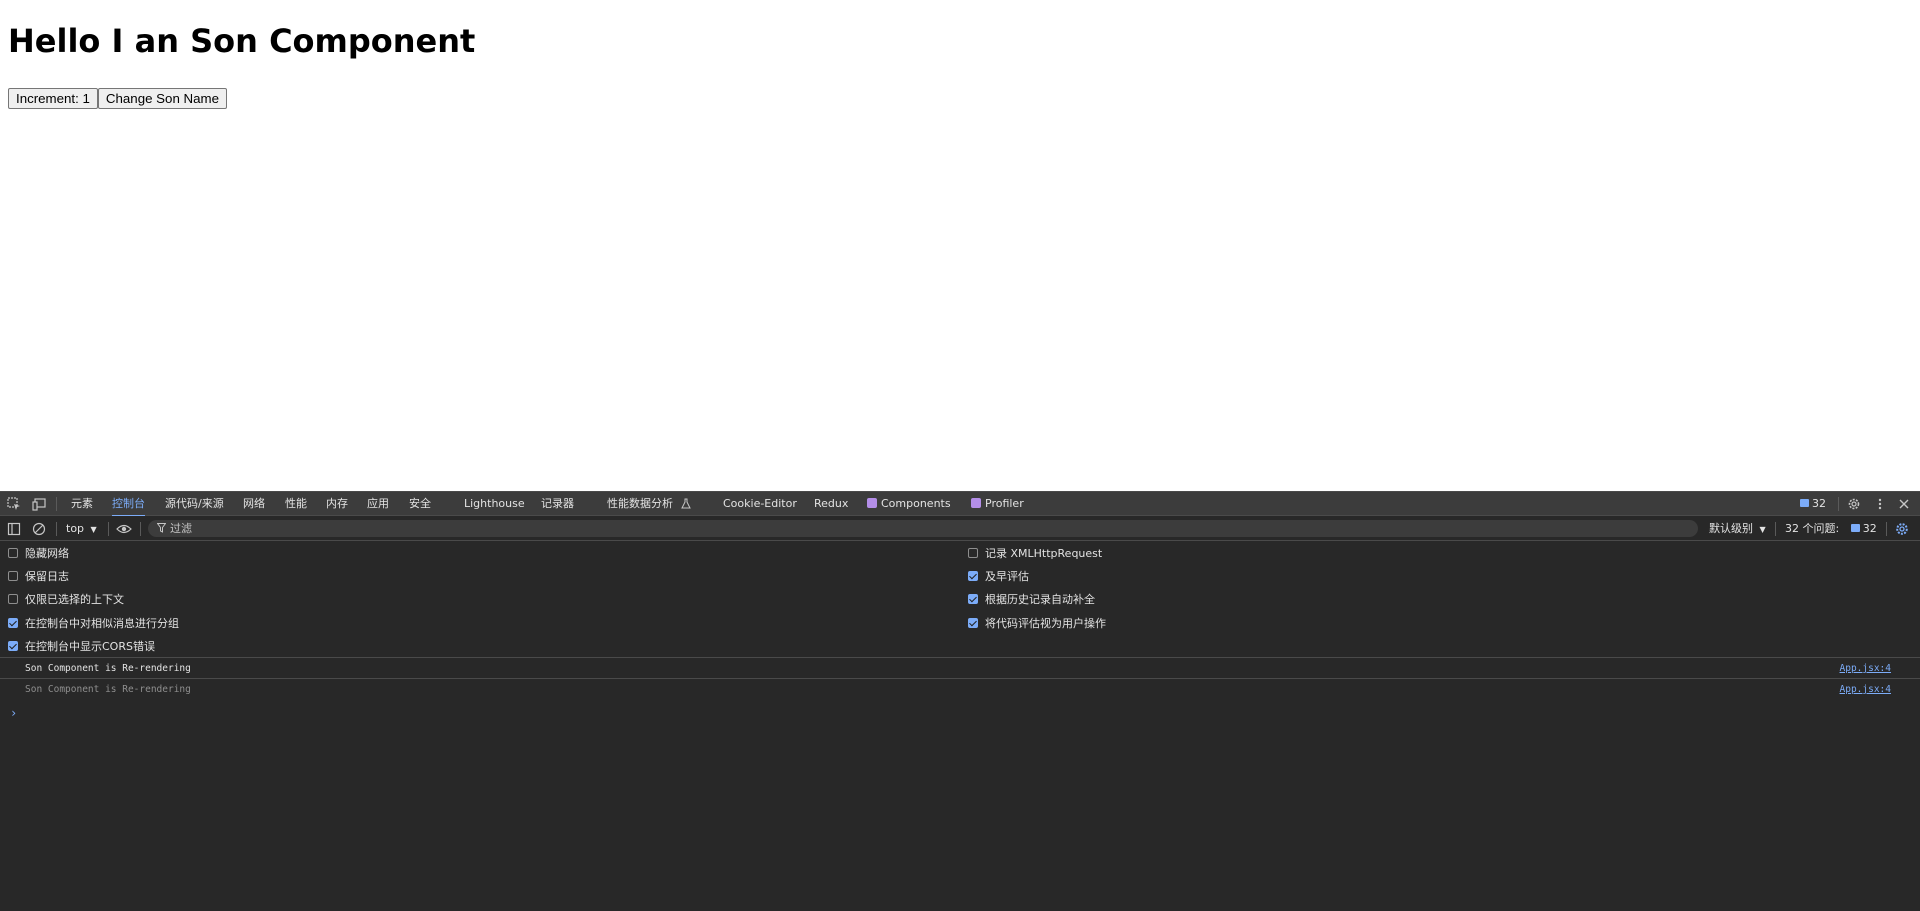 The height and width of the screenshot is (911, 1920). I want to click on button-row: Increment: 1 Change Son Name, so click(118, 98).